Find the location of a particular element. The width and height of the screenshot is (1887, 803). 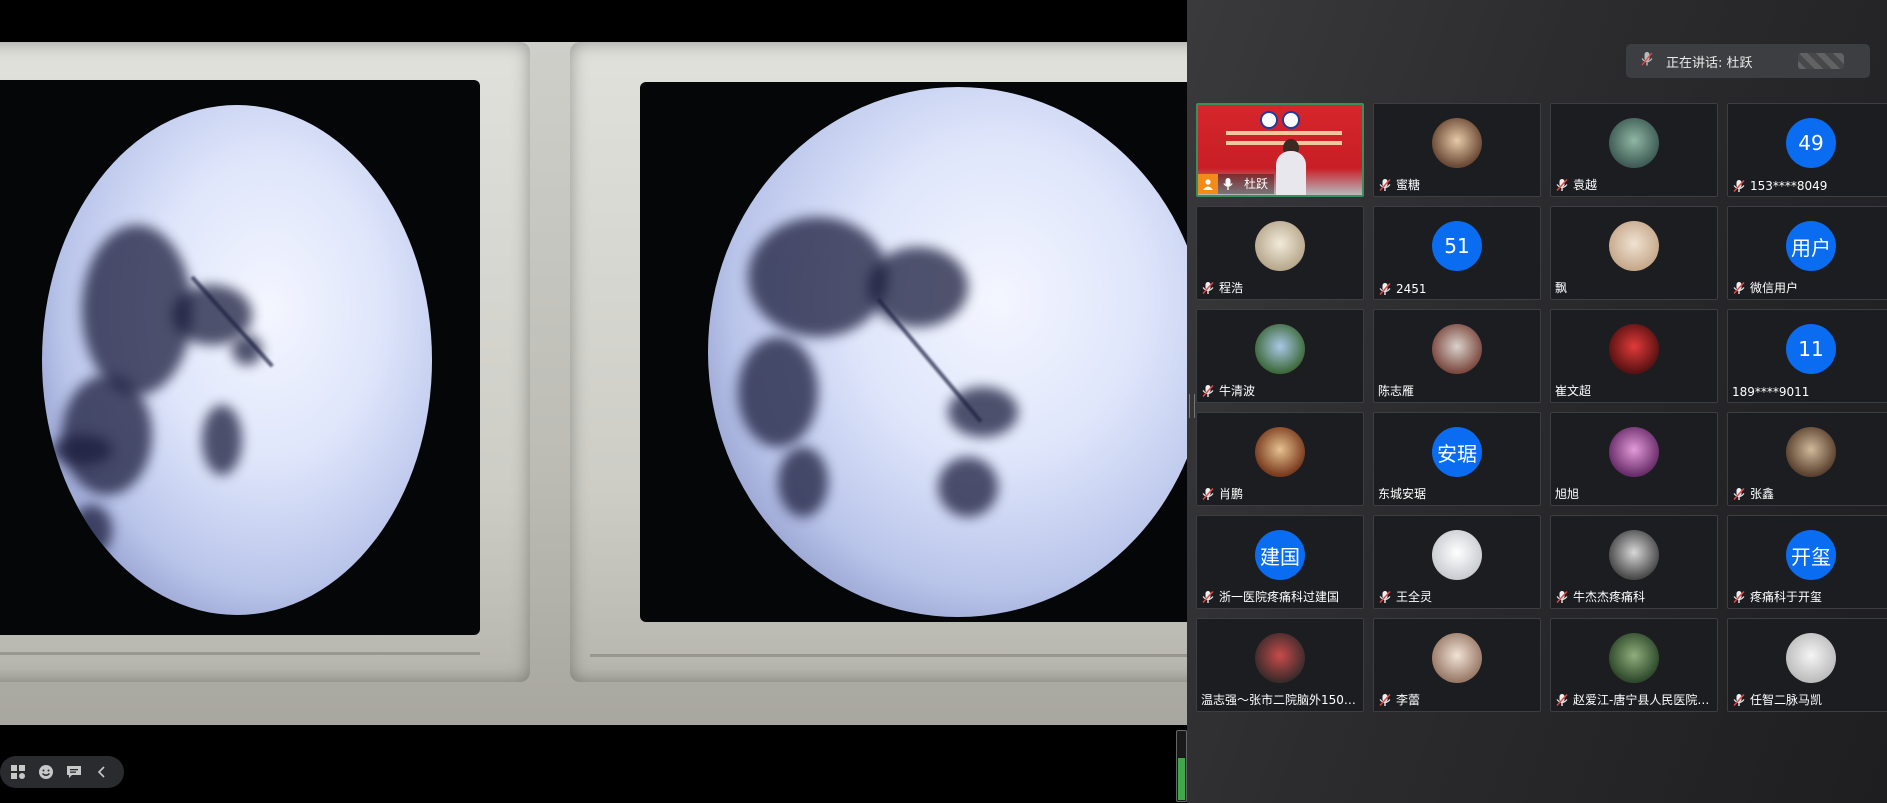

participant-tile: 安琚 东城安琚 is located at coordinates (1457, 459).